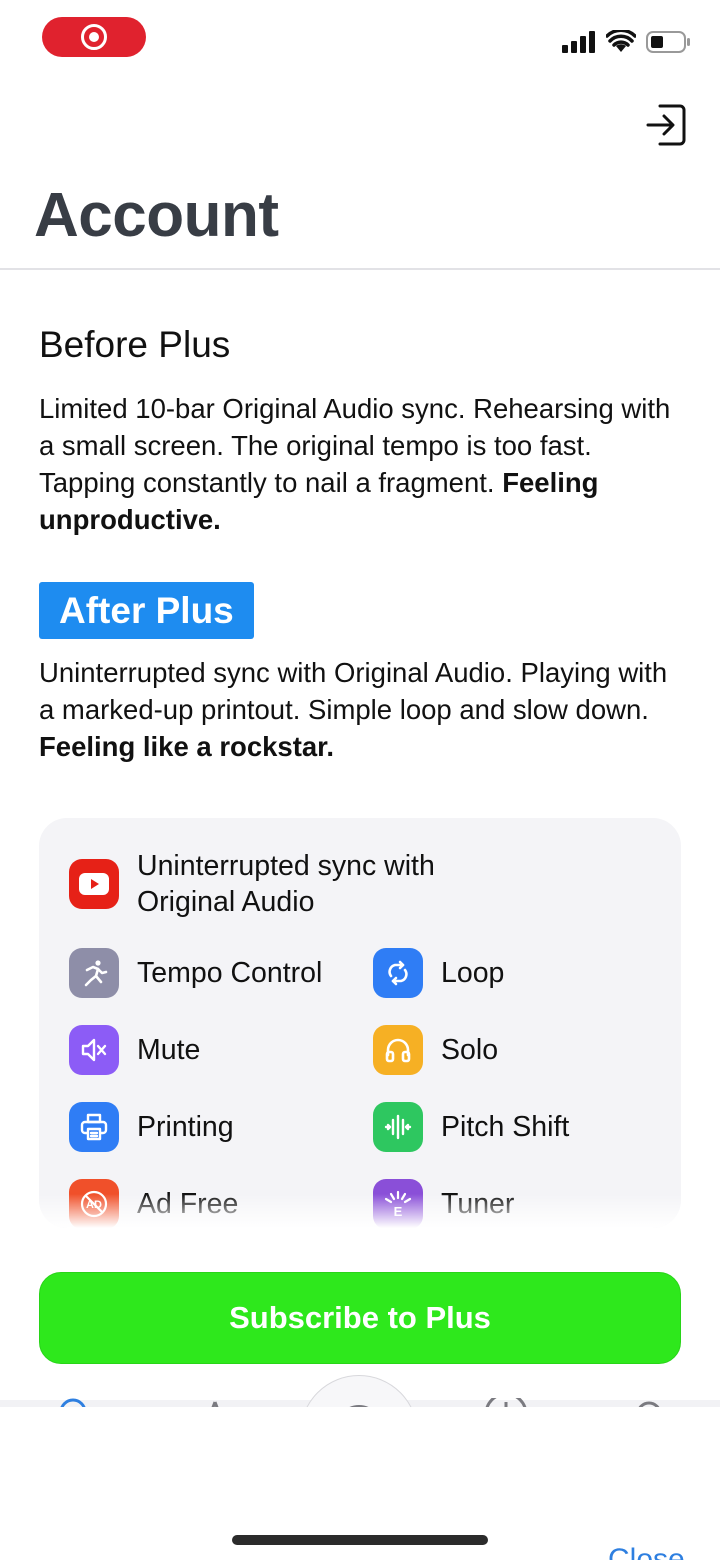  I want to click on feature-label: Tuner, so click(478, 1204).